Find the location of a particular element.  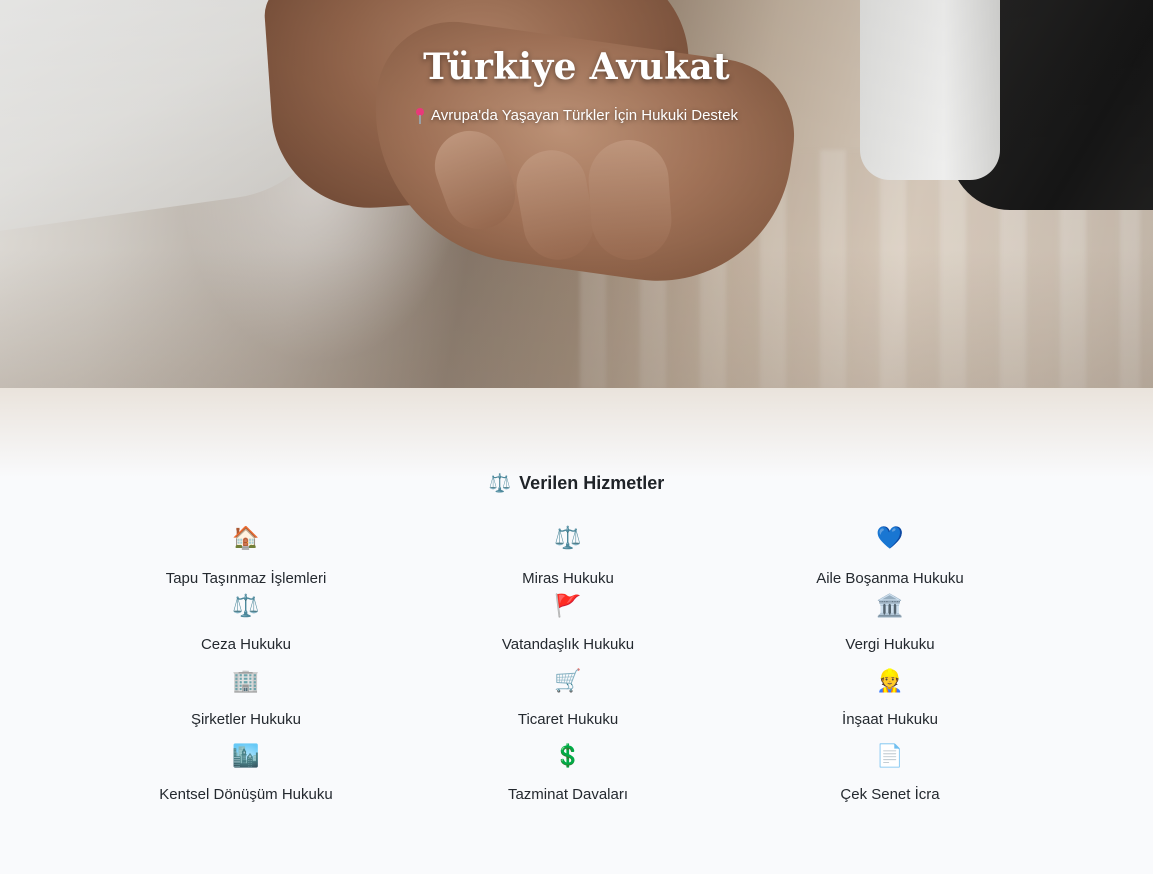

service-item: 🏛️ Vergi Hukuku is located at coordinates (890, 631).